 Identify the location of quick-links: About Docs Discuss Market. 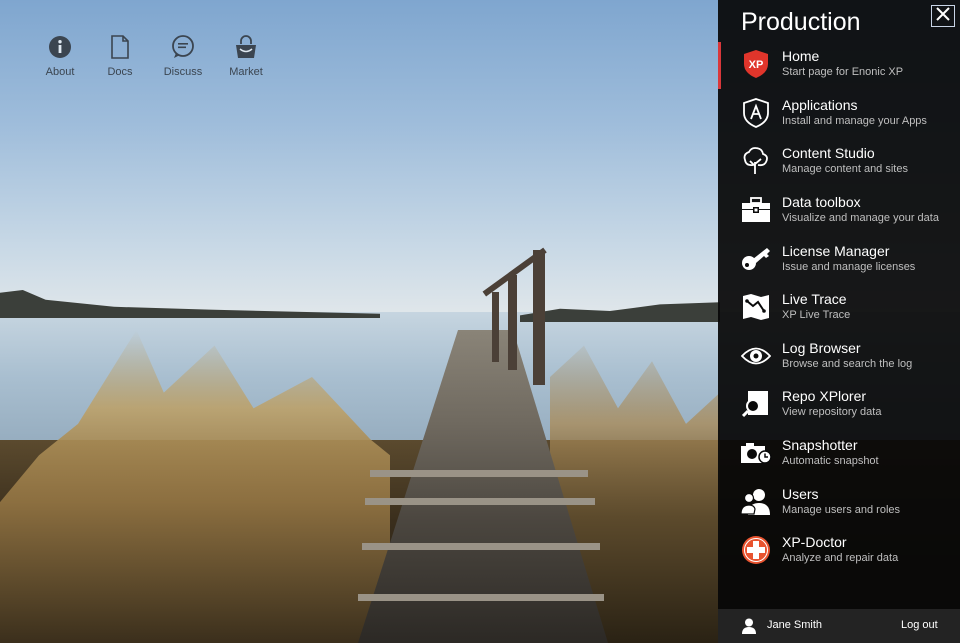
(153, 56).